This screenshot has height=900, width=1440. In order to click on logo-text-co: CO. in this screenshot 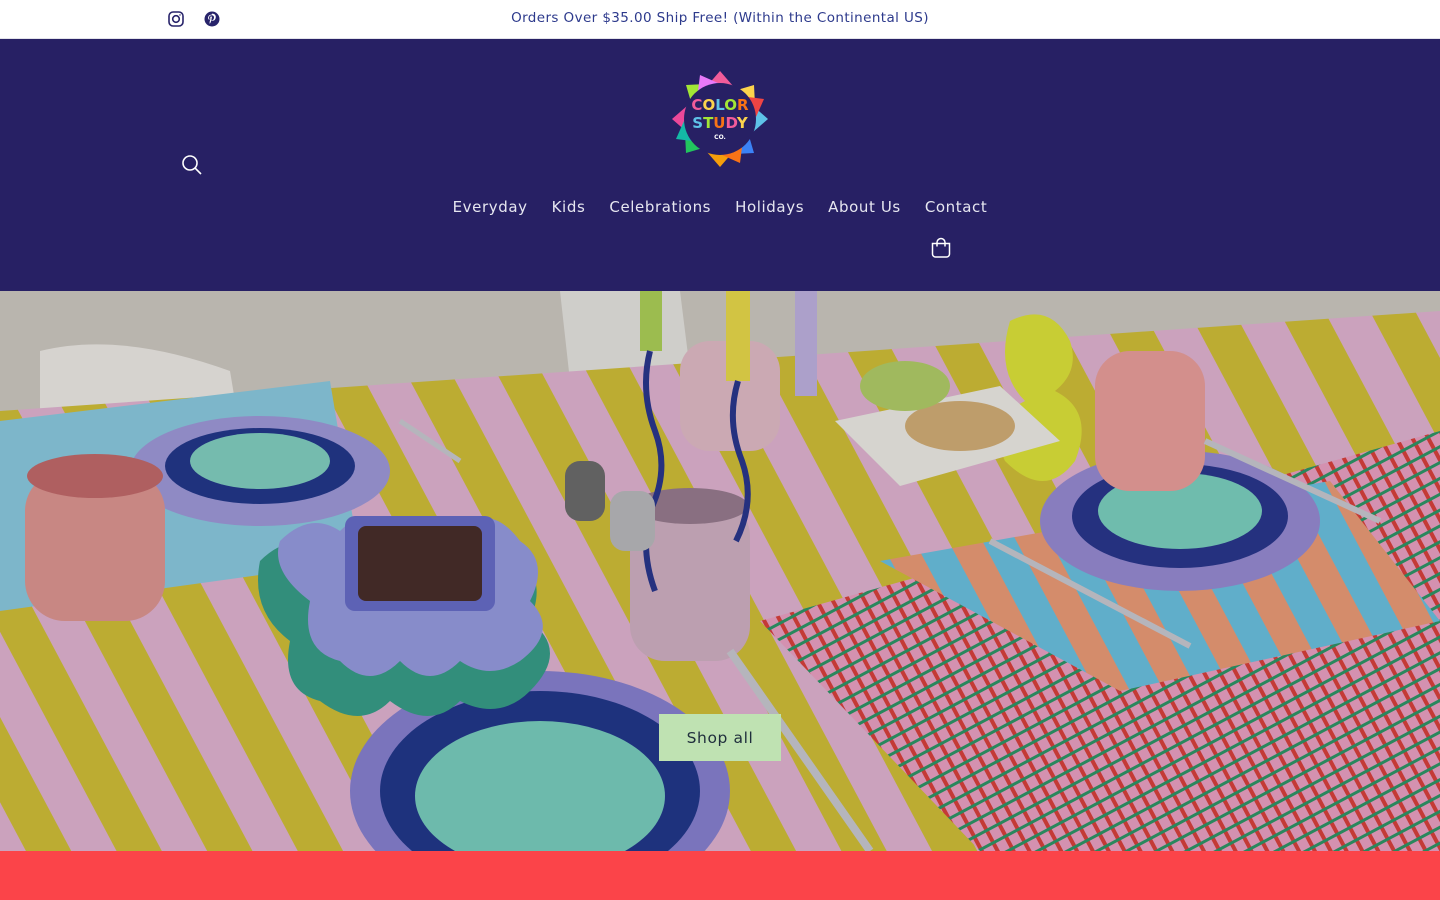, I will do `click(720, 137)`.